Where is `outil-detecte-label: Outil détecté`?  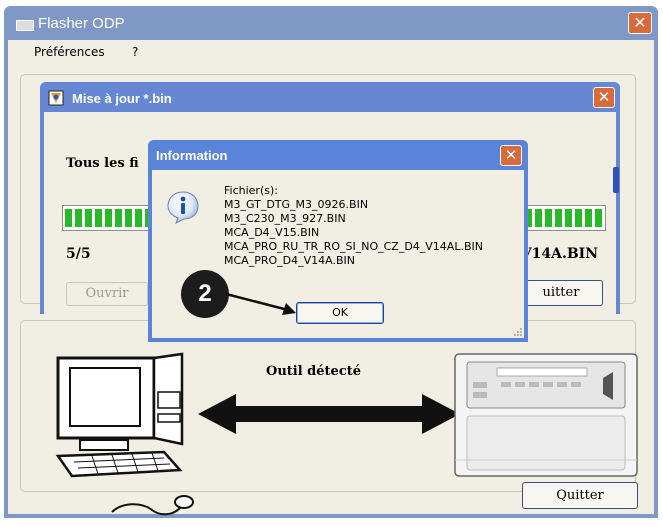
outil-detecte-label: Outil détecté is located at coordinates (314, 371).